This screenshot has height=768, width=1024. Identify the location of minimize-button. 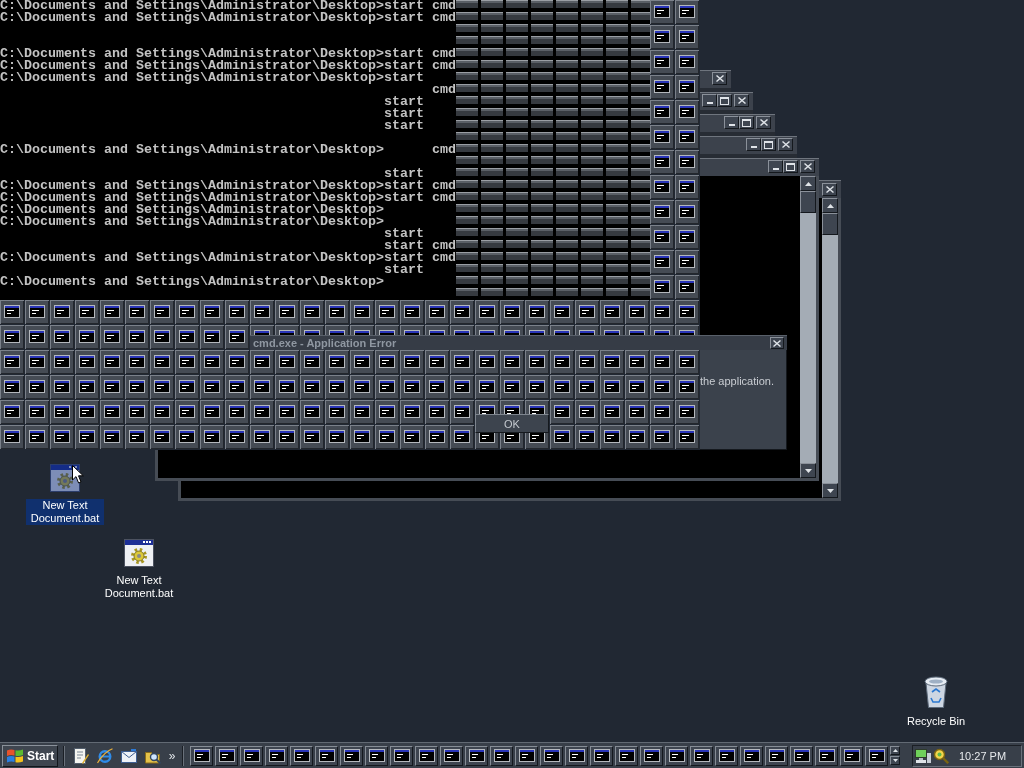
(731, 122).